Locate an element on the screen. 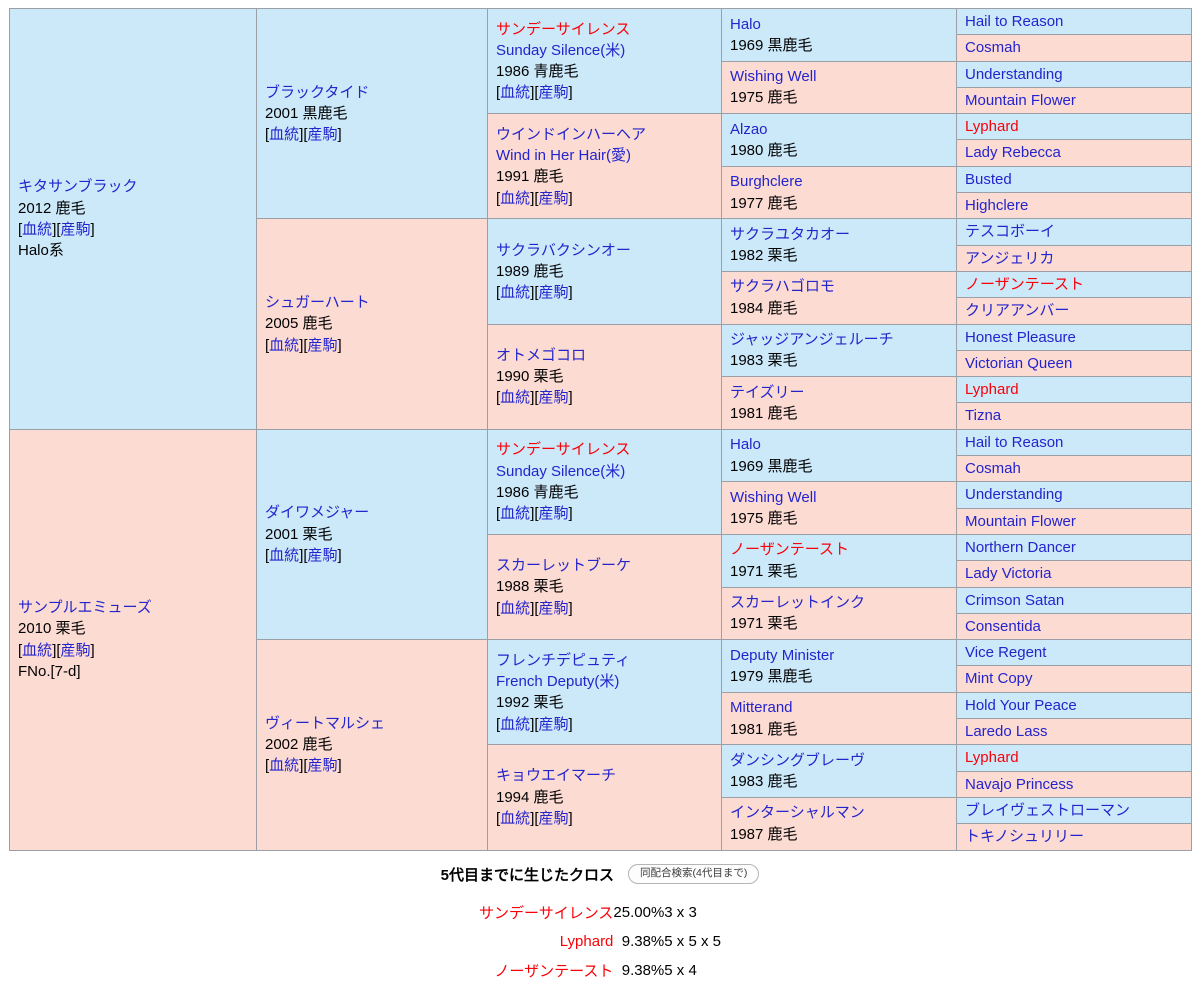 This screenshot has width=1200, height=988. gen3-cell: スカーレットブーケ 1988 栗毛 [血統][産駒] is located at coordinates (604, 587).